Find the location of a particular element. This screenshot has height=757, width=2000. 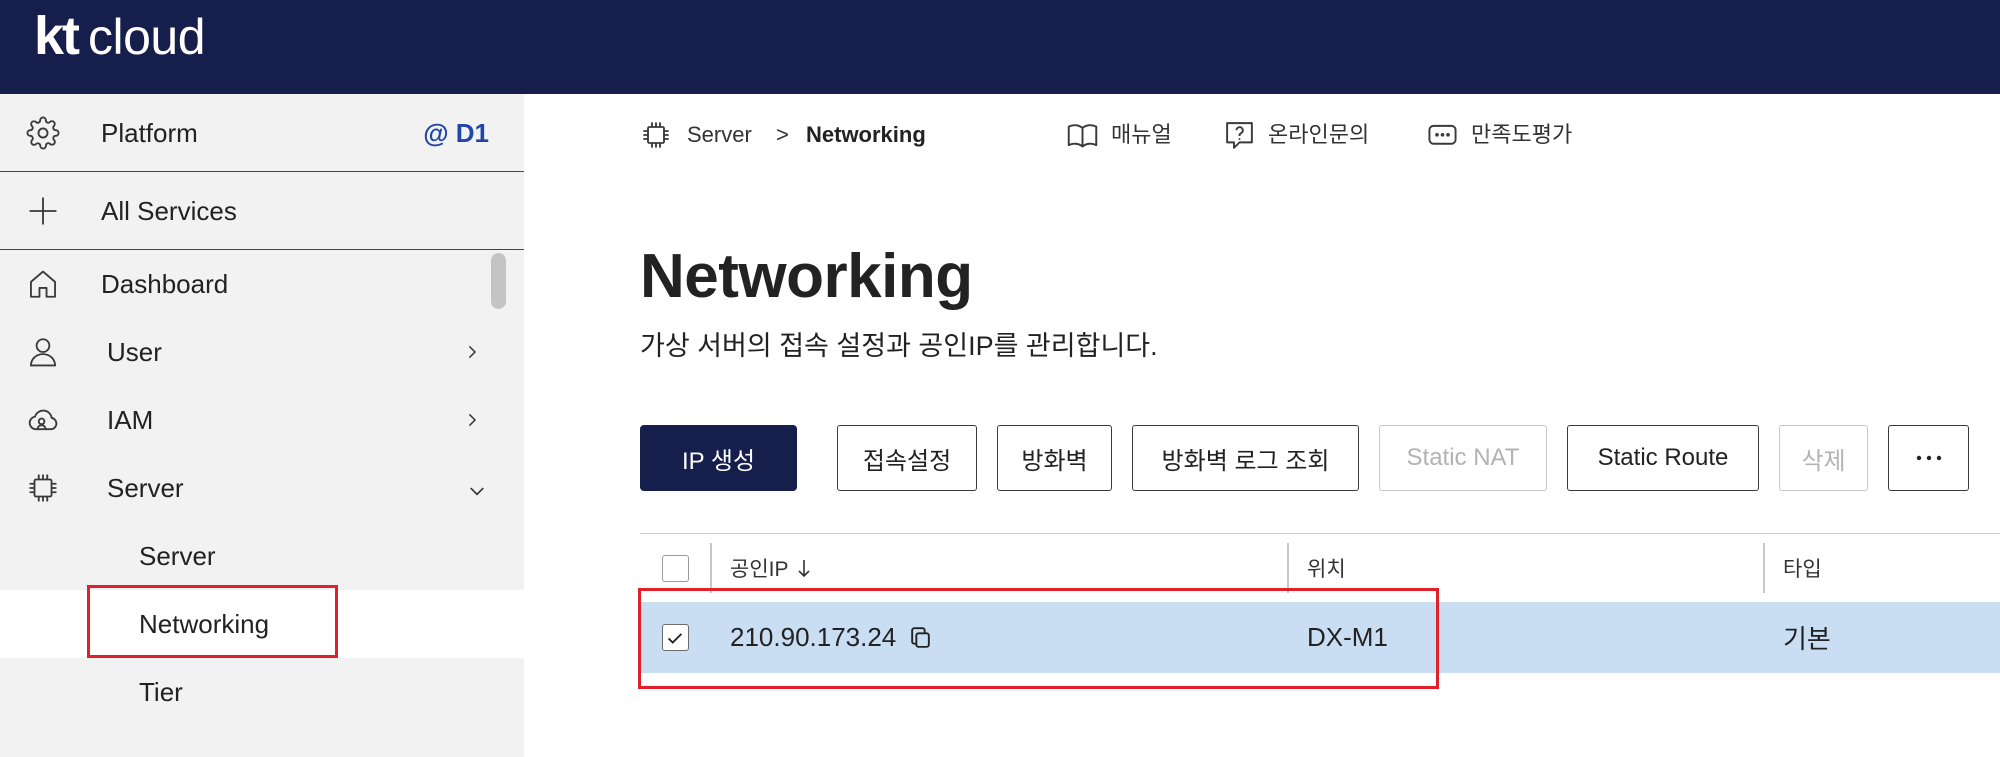

submenu-item-label: Server is located at coordinates (177, 556).